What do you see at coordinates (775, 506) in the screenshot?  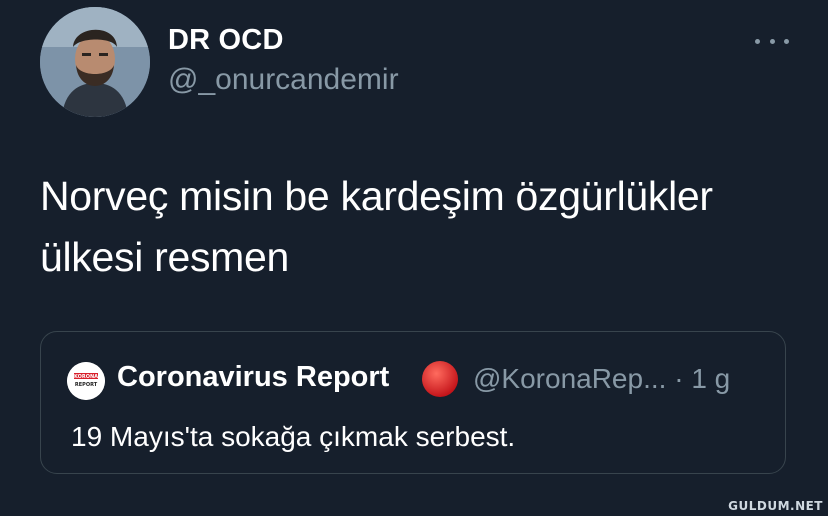 I see `watermark: GULDUM.NET` at bounding box center [775, 506].